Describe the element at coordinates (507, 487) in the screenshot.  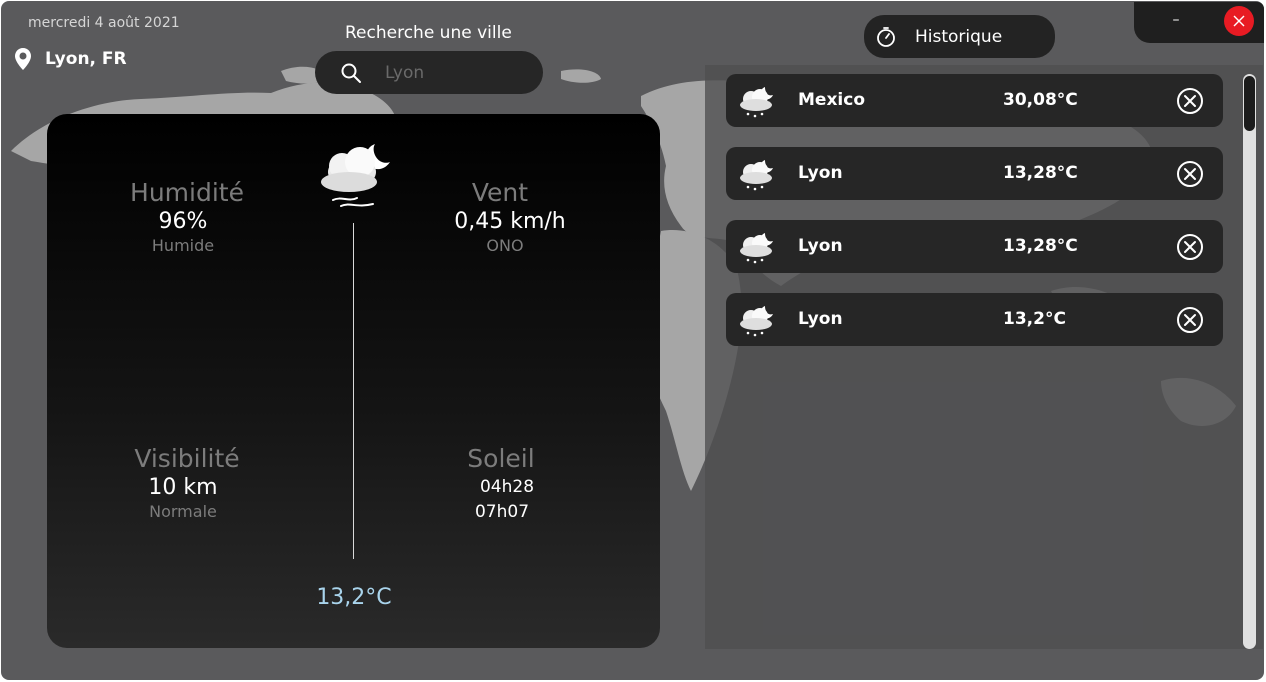
I see `sunrise-time: 04h28` at that location.